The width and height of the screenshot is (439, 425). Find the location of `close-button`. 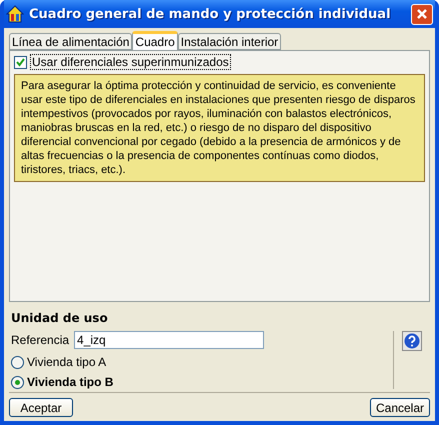

close-button is located at coordinates (422, 14).